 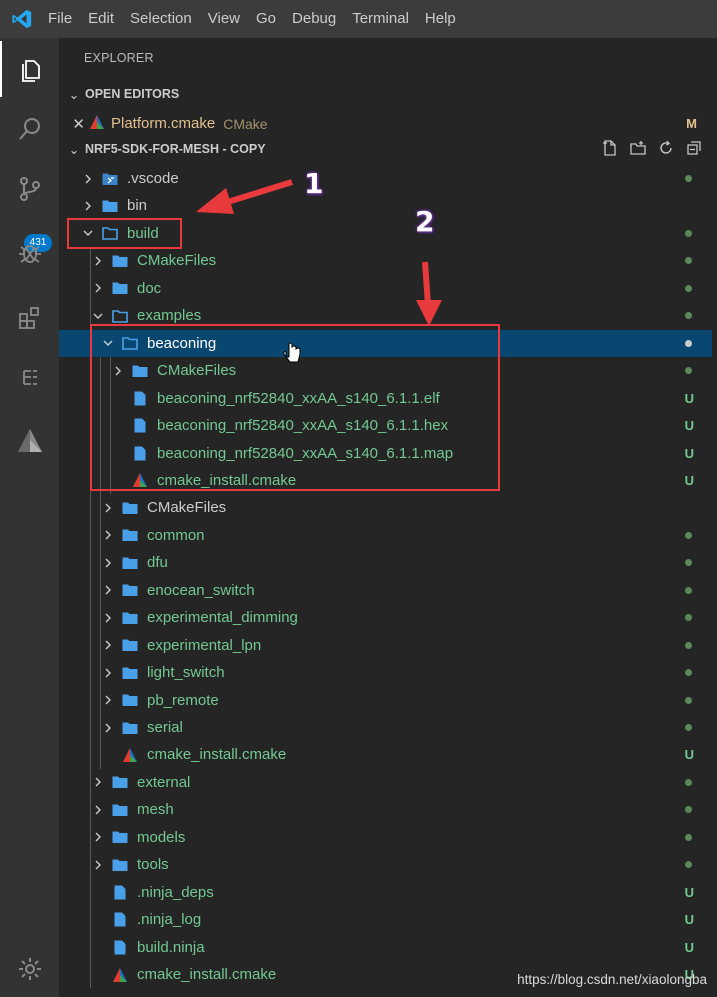 What do you see at coordinates (385, 754) in the screenshot?
I see `tree-item: cmake_install.cmake U` at bounding box center [385, 754].